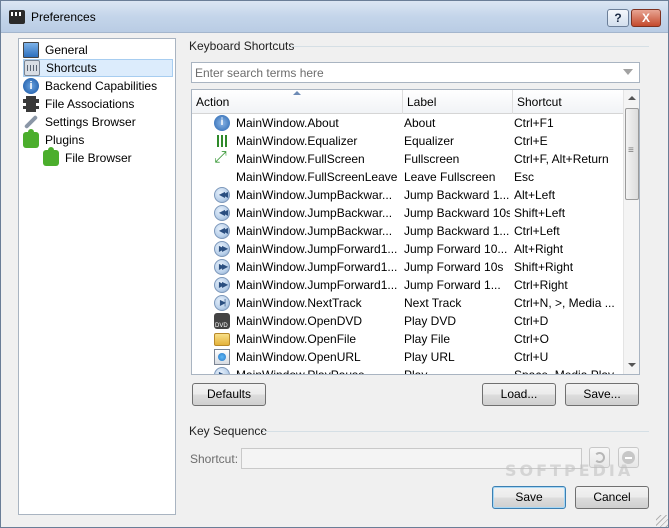  I want to click on table-row: MainWindow.Equalizer Equalizer Ctrl+E, so click(407, 141).